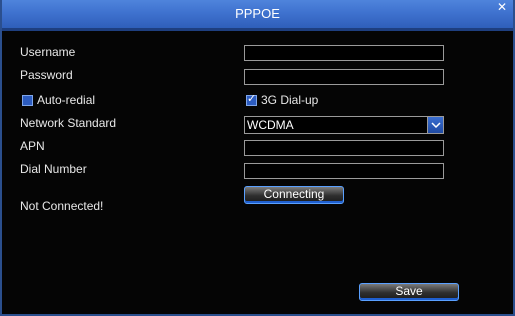 The image size is (515, 316). I want to click on dialog-title: PPPOE, so click(257, 13).